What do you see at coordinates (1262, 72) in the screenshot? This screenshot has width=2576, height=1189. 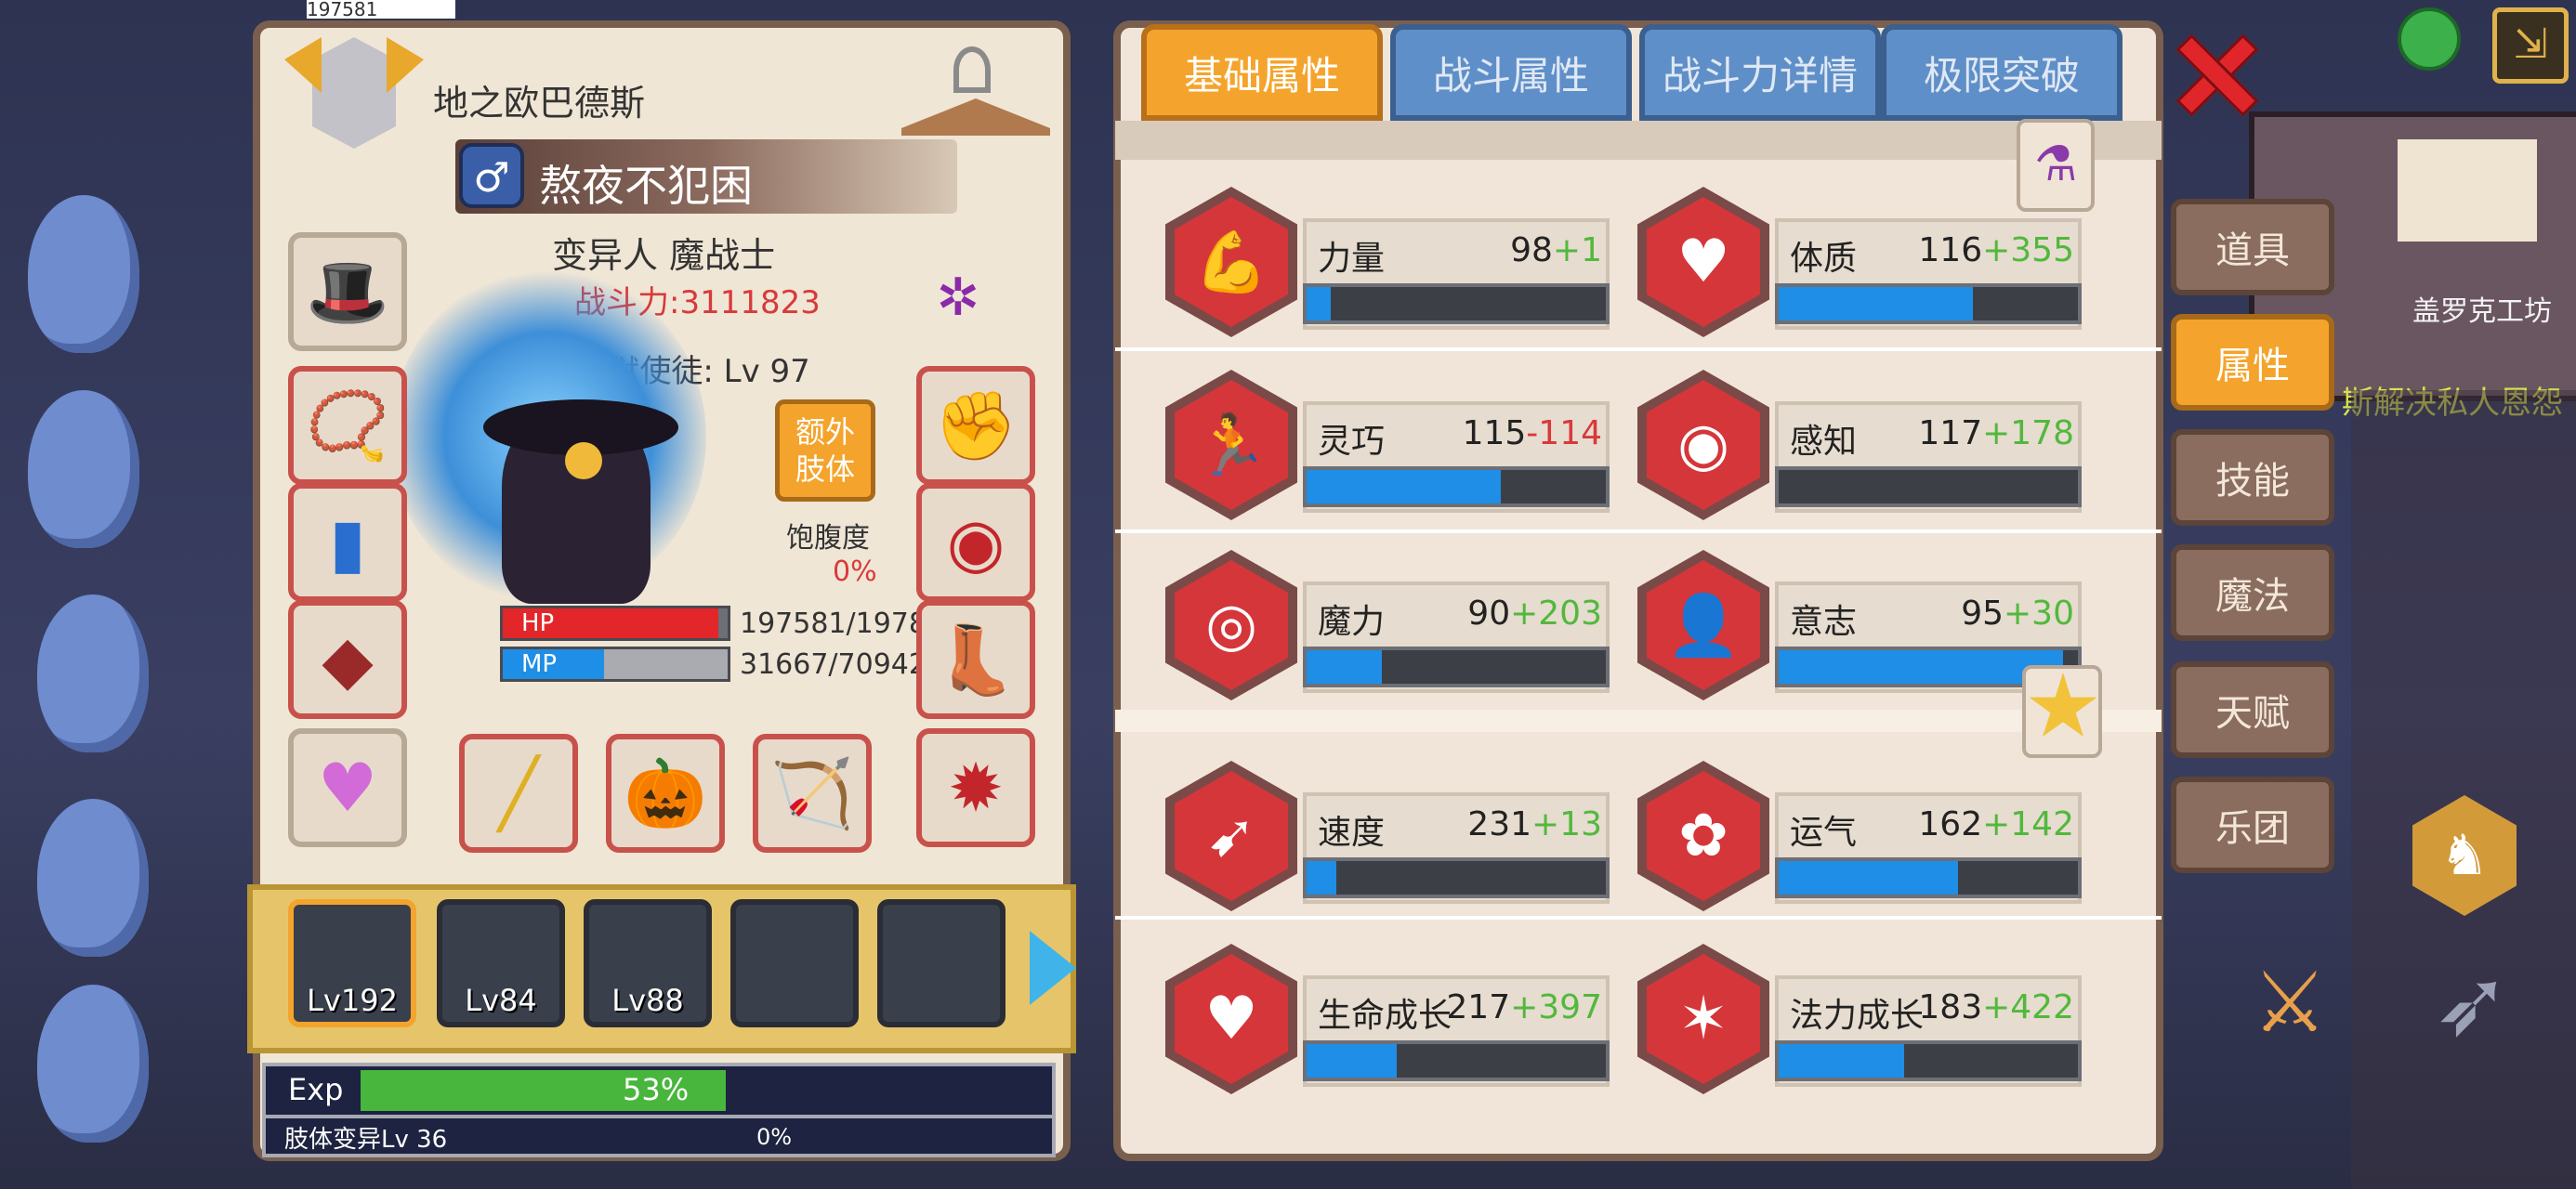 I see `tab-basic-attributes: 基础属性` at bounding box center [1262, 72].